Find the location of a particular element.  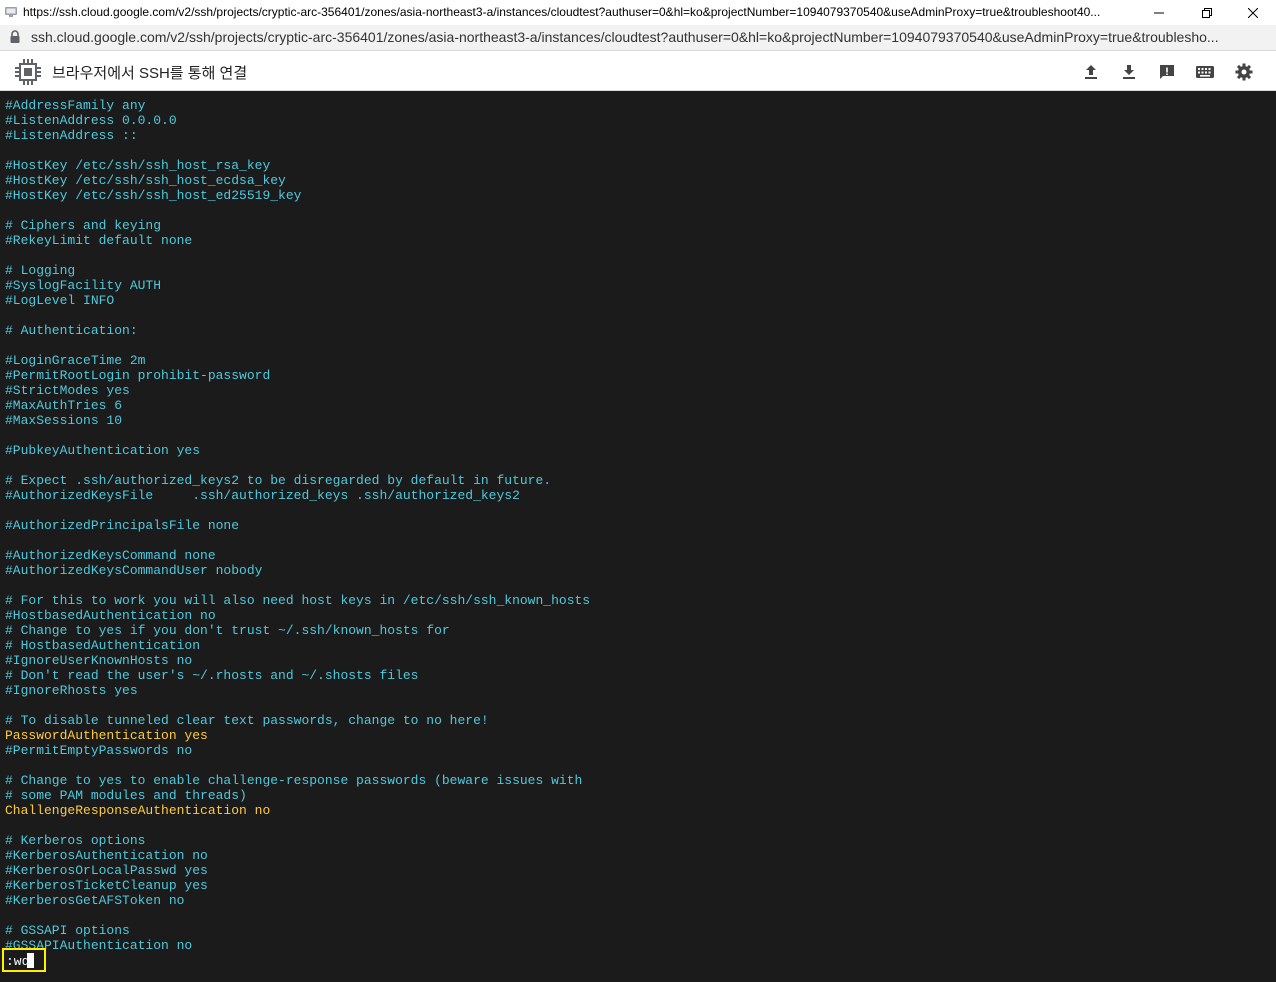

terminal-line: #SyslogFacility AUTH is located at coordinates (83, 285).